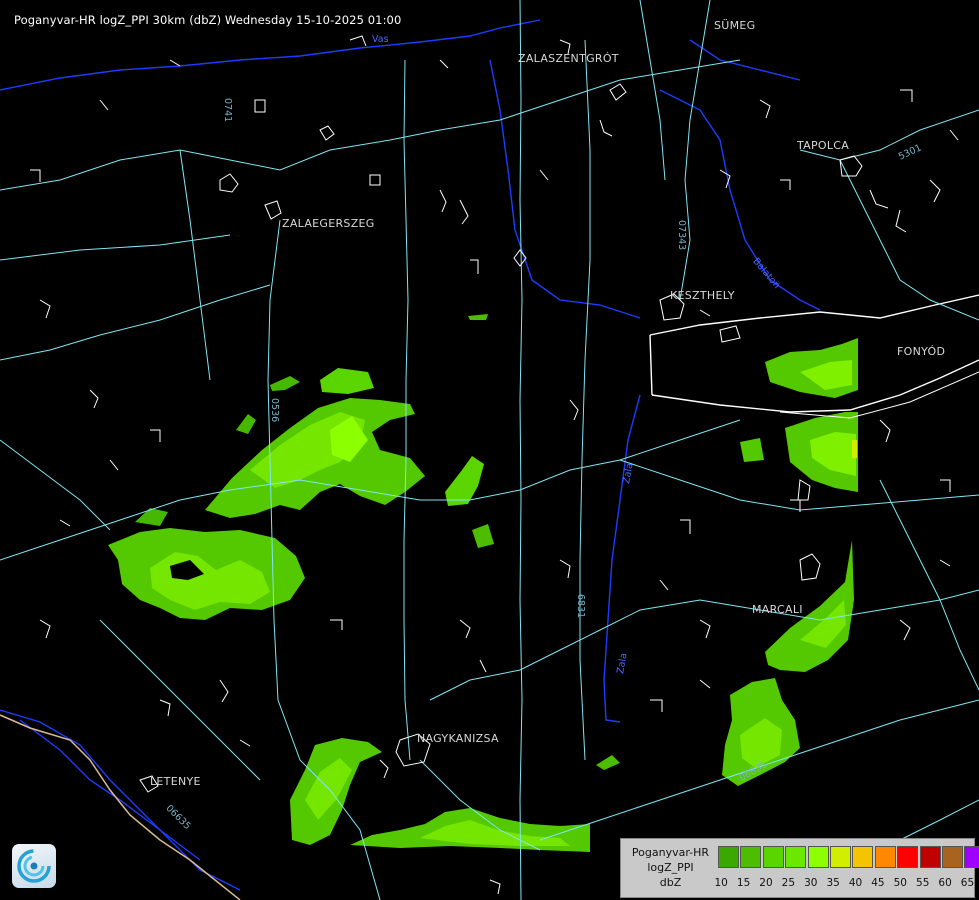 The width and height of the screenshot is (979, 900). I want to click on legend-title: Poganyvar-HR logZ_PPI dbZ, so click(670, 867).